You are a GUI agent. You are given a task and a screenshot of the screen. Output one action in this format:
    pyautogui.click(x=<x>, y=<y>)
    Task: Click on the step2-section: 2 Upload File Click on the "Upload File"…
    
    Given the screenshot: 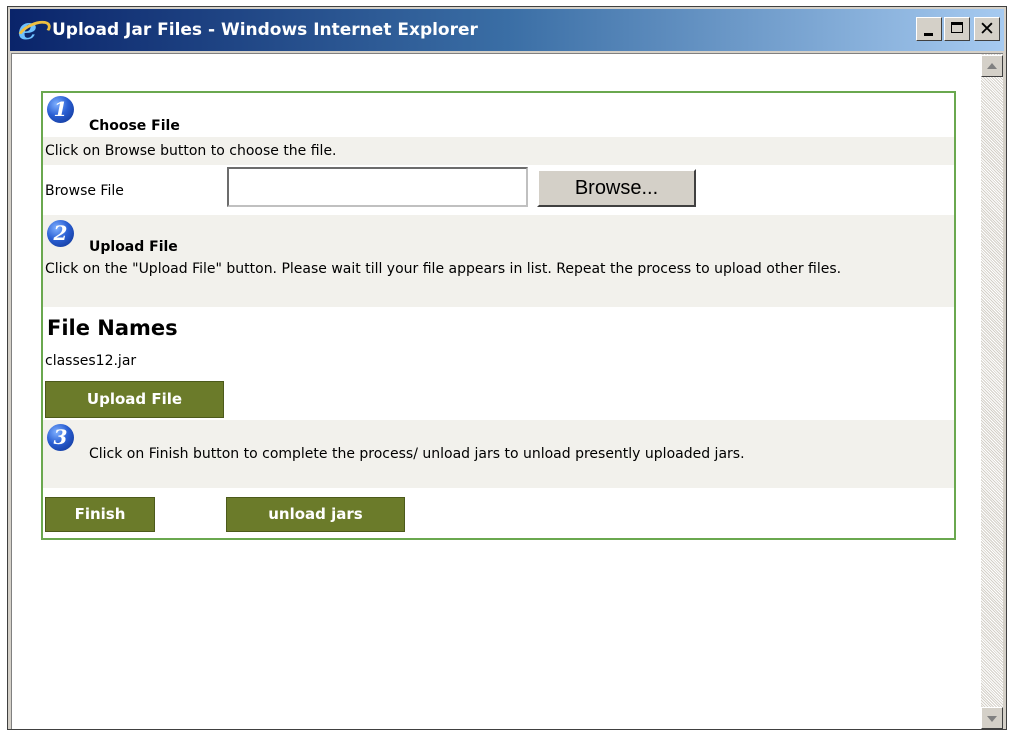 What is the action you would take?
    pyautogui.click(x=498, y=261)
    